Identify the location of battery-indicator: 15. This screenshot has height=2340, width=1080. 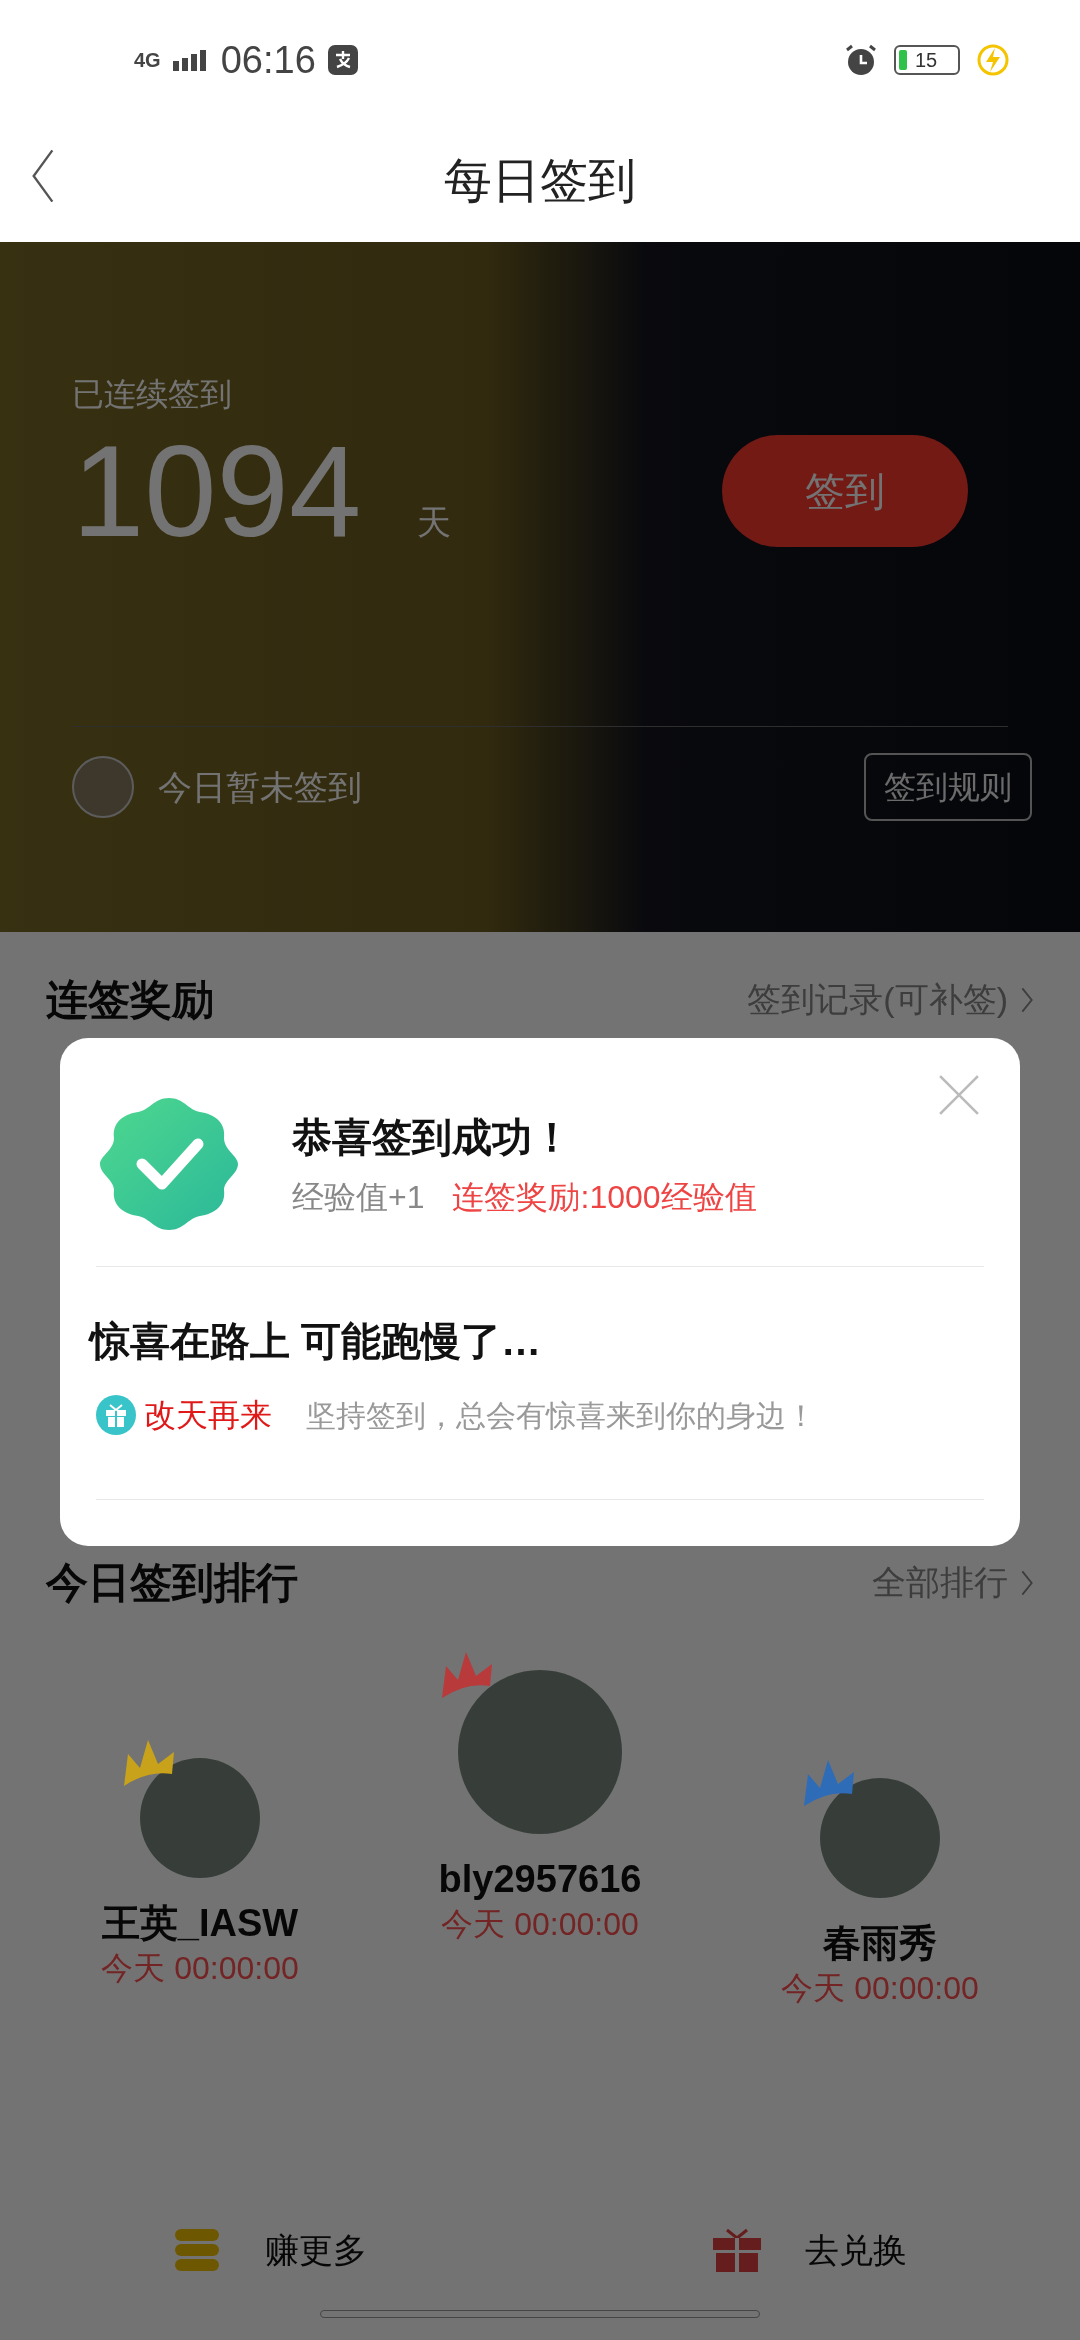
(927, 60).